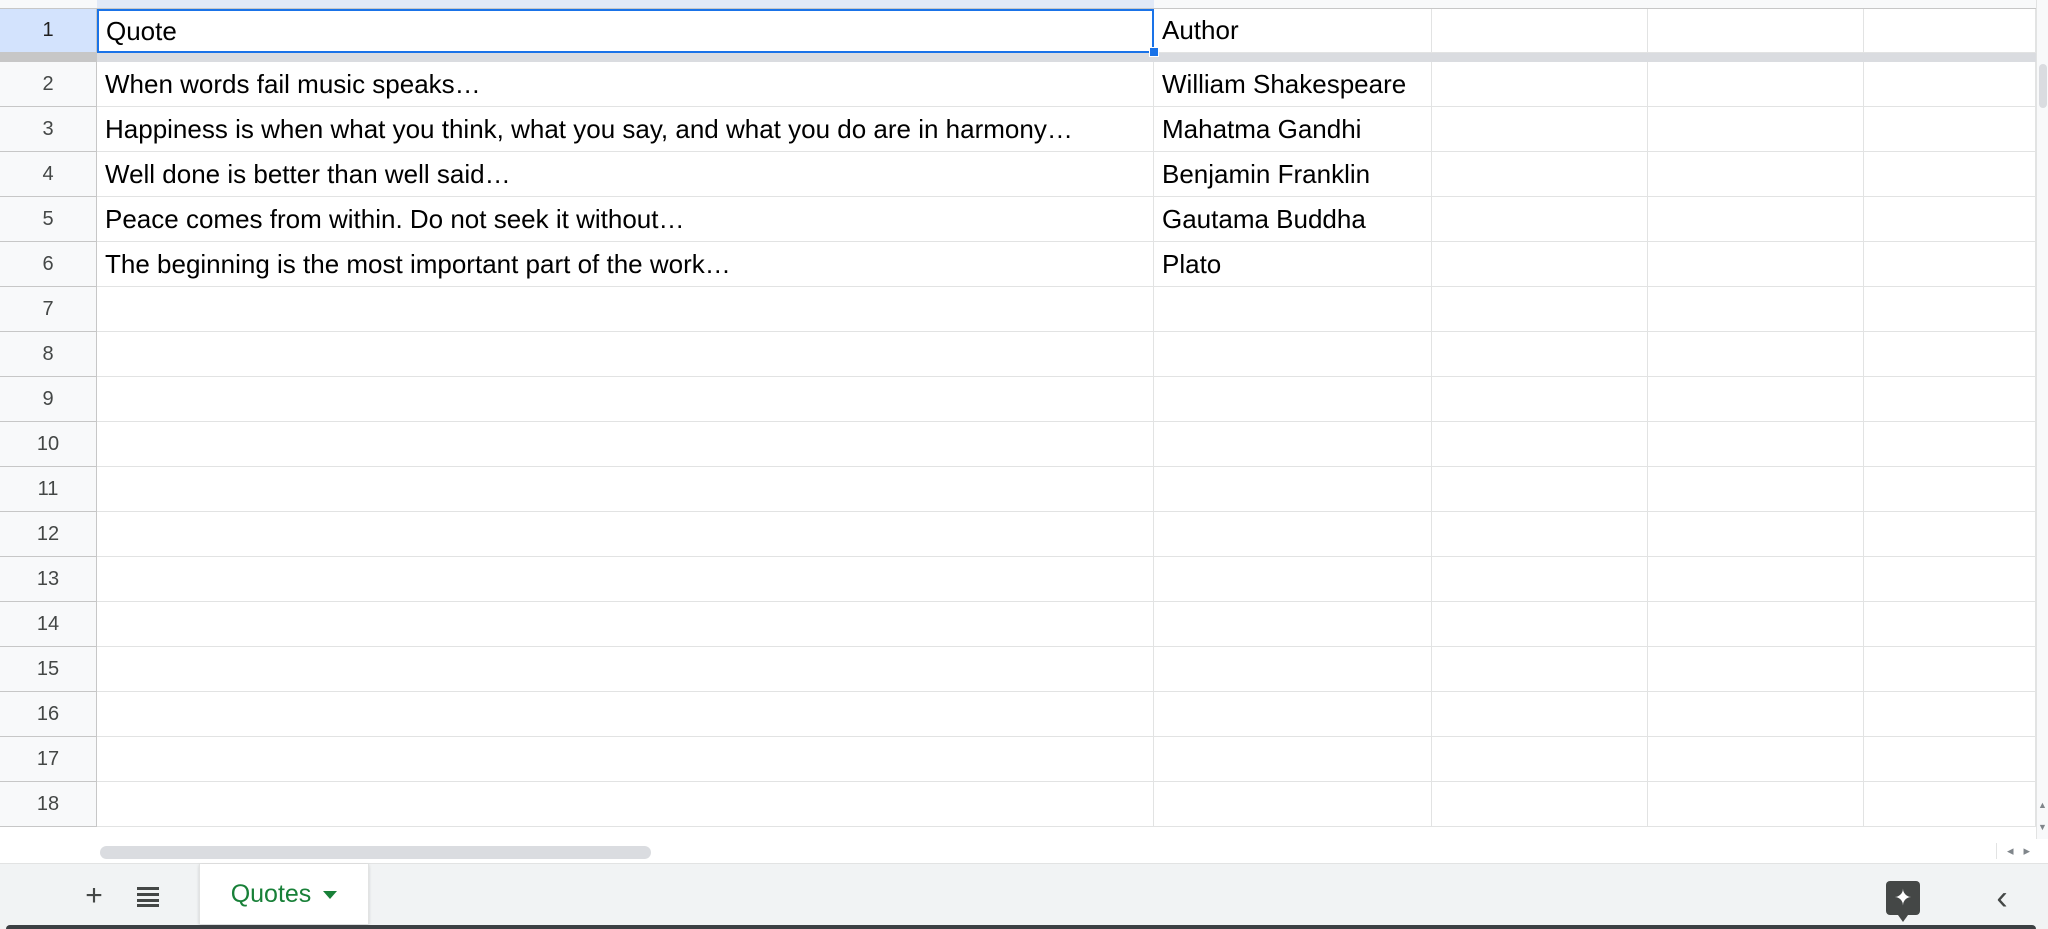 This screenshot has width=2048, height=929. What do you see at coordinates (48, 804) in the screenshot?
I see `row-header: 18` at bounding box center [48, 804].